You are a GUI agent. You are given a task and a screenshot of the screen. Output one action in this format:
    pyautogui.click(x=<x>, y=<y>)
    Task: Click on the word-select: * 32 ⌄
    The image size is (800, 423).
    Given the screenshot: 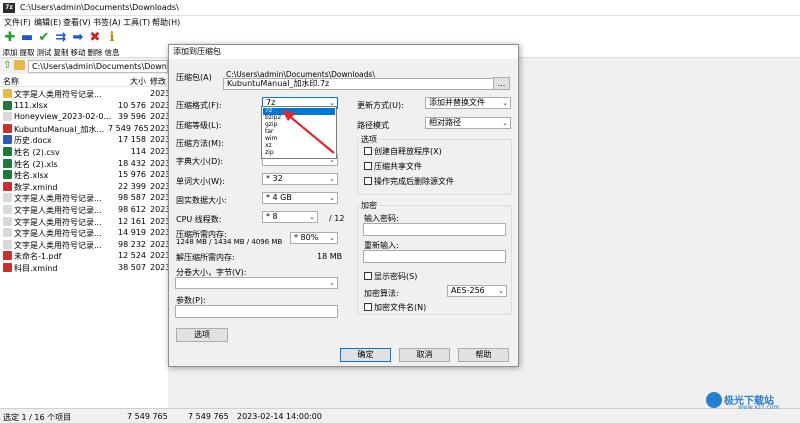 What is the action you would take?
    pyautogui.click(x=300, y=179)
    